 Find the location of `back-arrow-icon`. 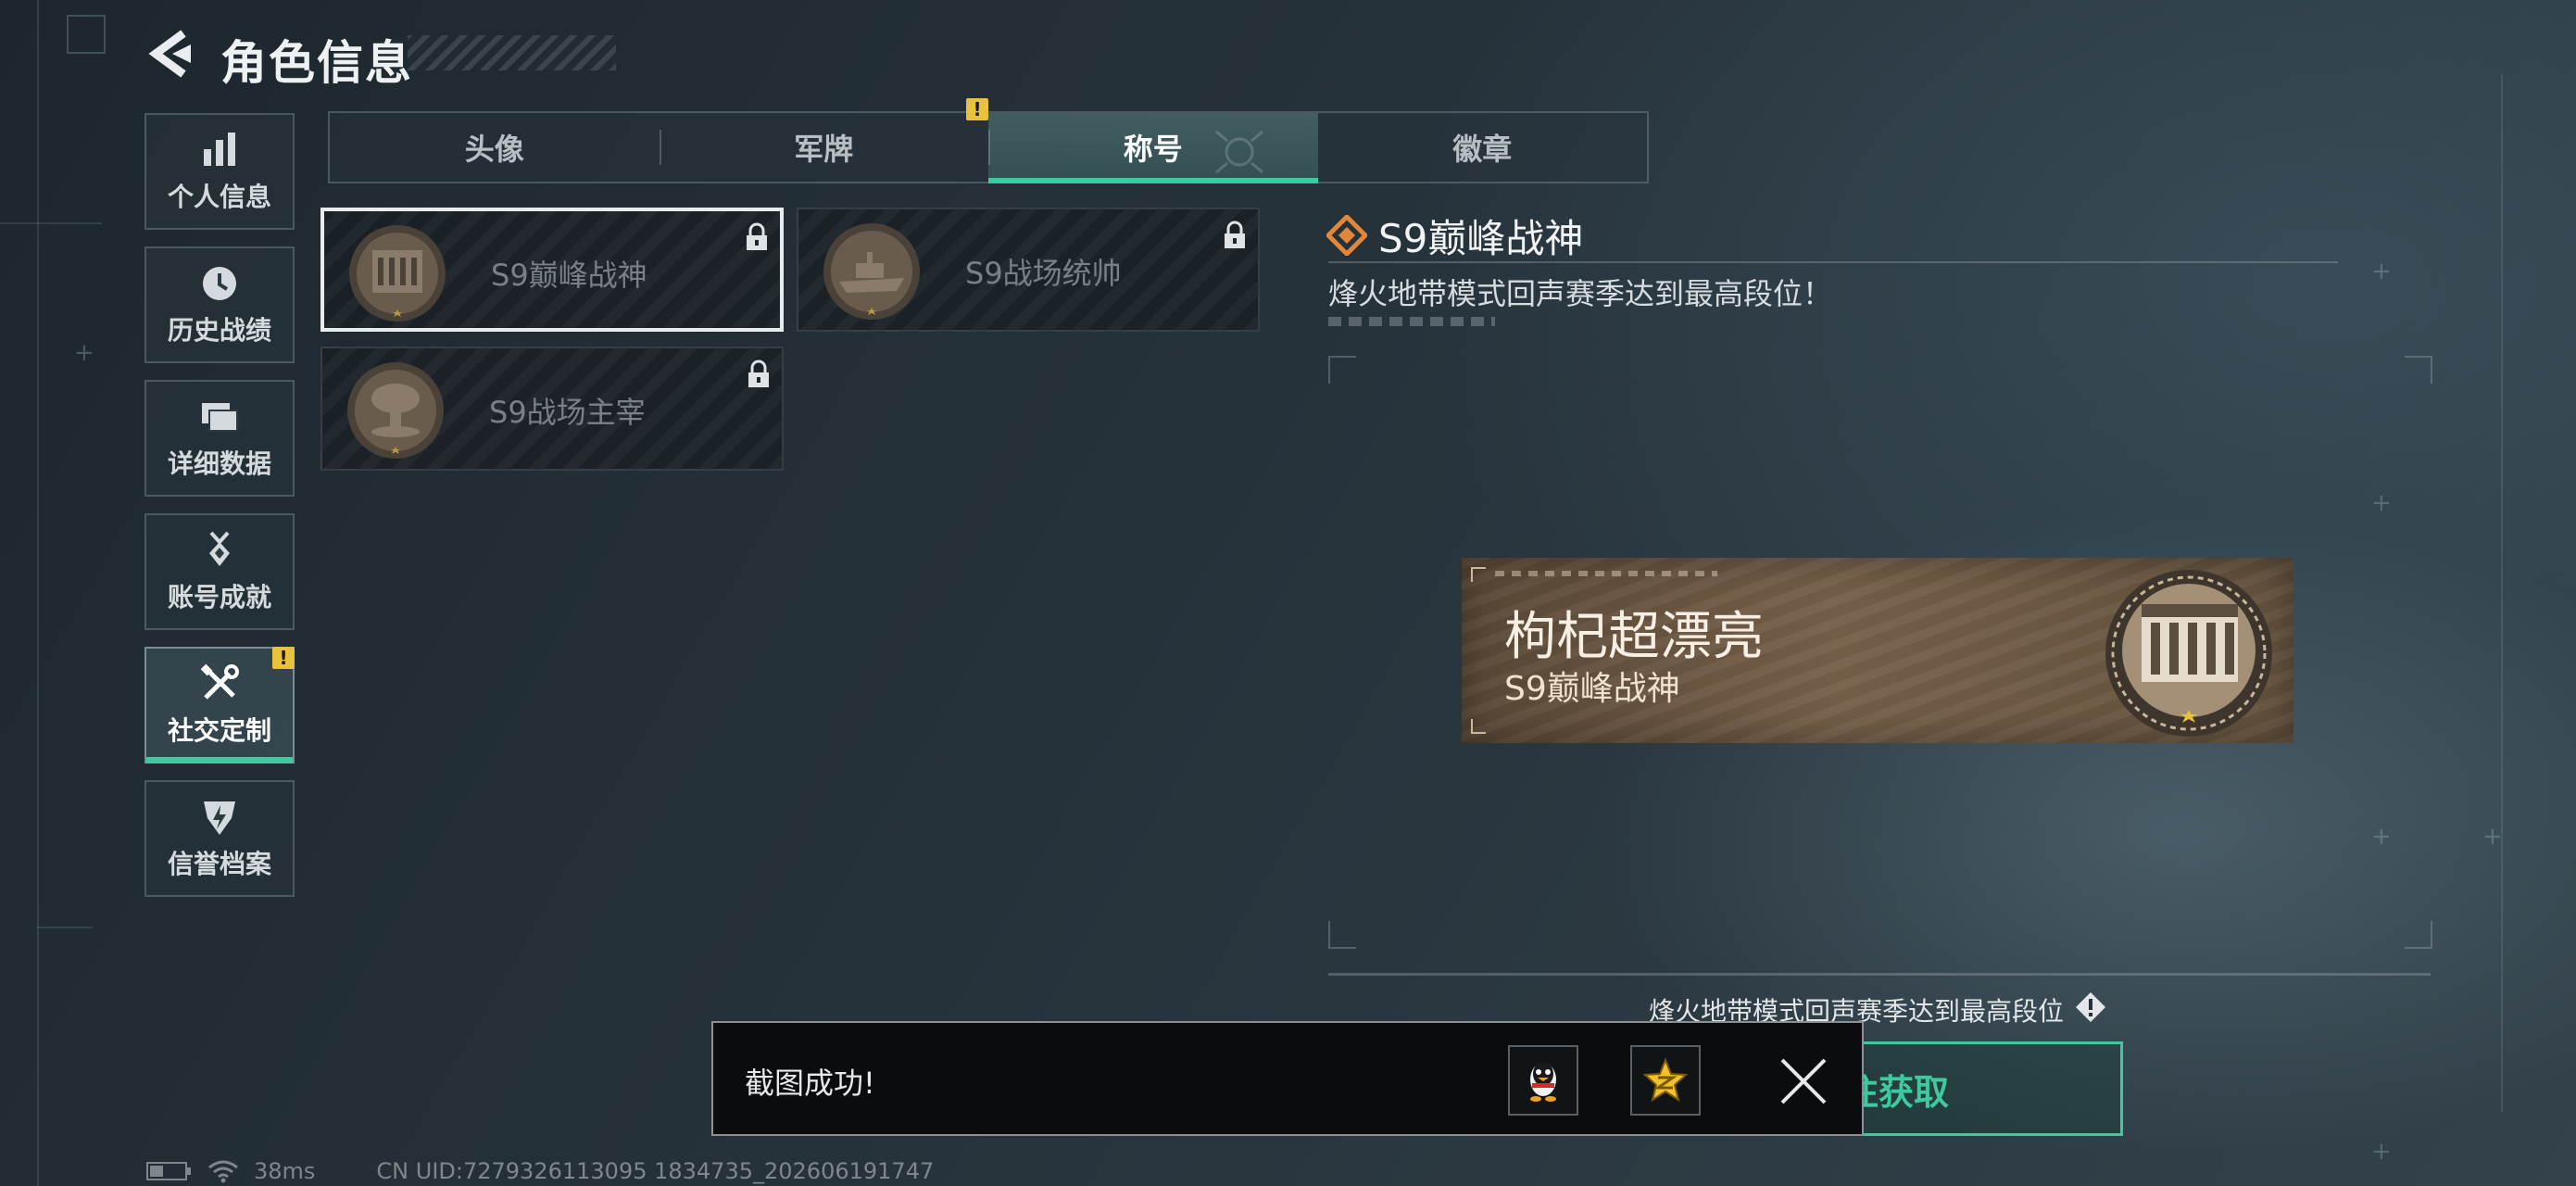

back-arrow-icon is located at coordinates (169, 54).